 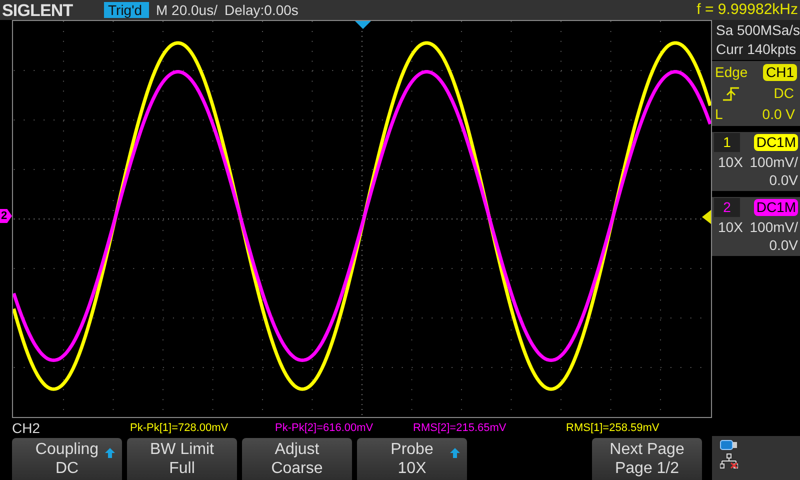 What do you see at coordinates (182, 459) in the screenshot?
I see `softkey-button: BW Limit Full` at bounding box center [182, 459].